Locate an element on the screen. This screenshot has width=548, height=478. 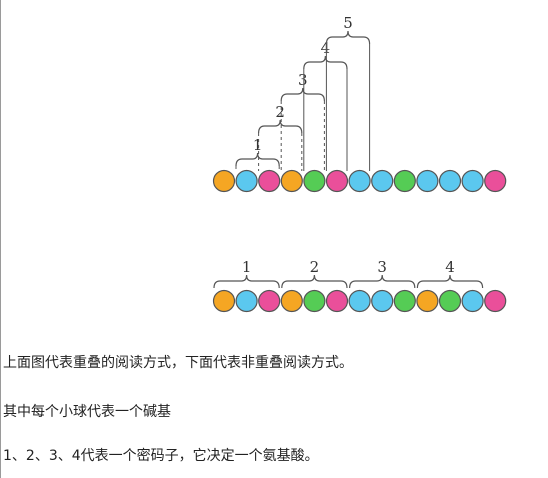
non-overlapping-codon-1-label: 1 is located at coordinates (247, 267).